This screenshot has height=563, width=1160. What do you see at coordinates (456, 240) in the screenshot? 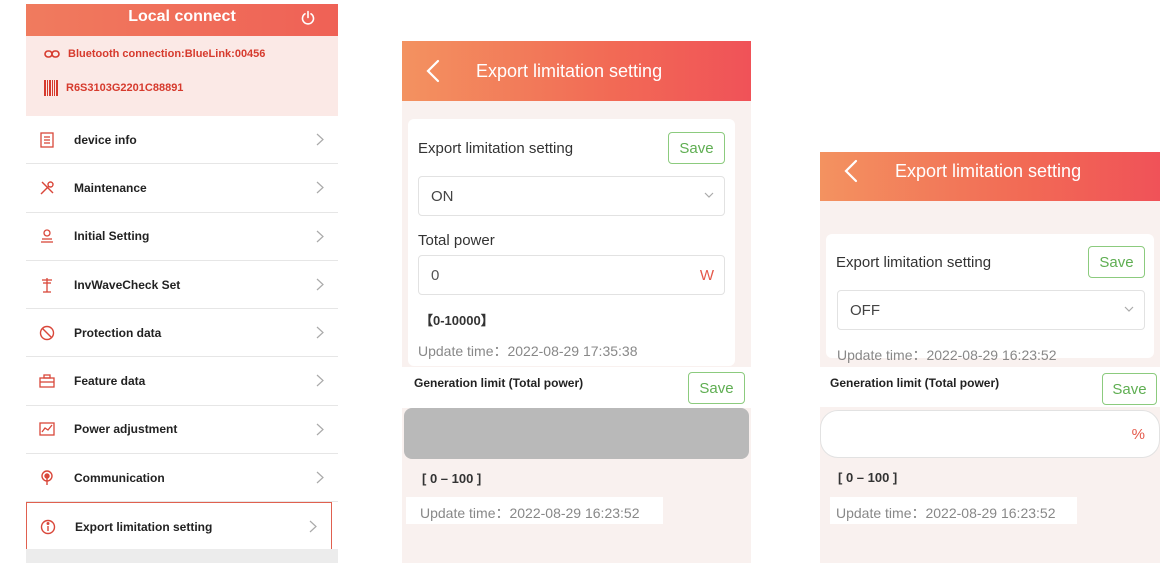
I see `total-power-label: Total power` at bounding box center [456, 240].